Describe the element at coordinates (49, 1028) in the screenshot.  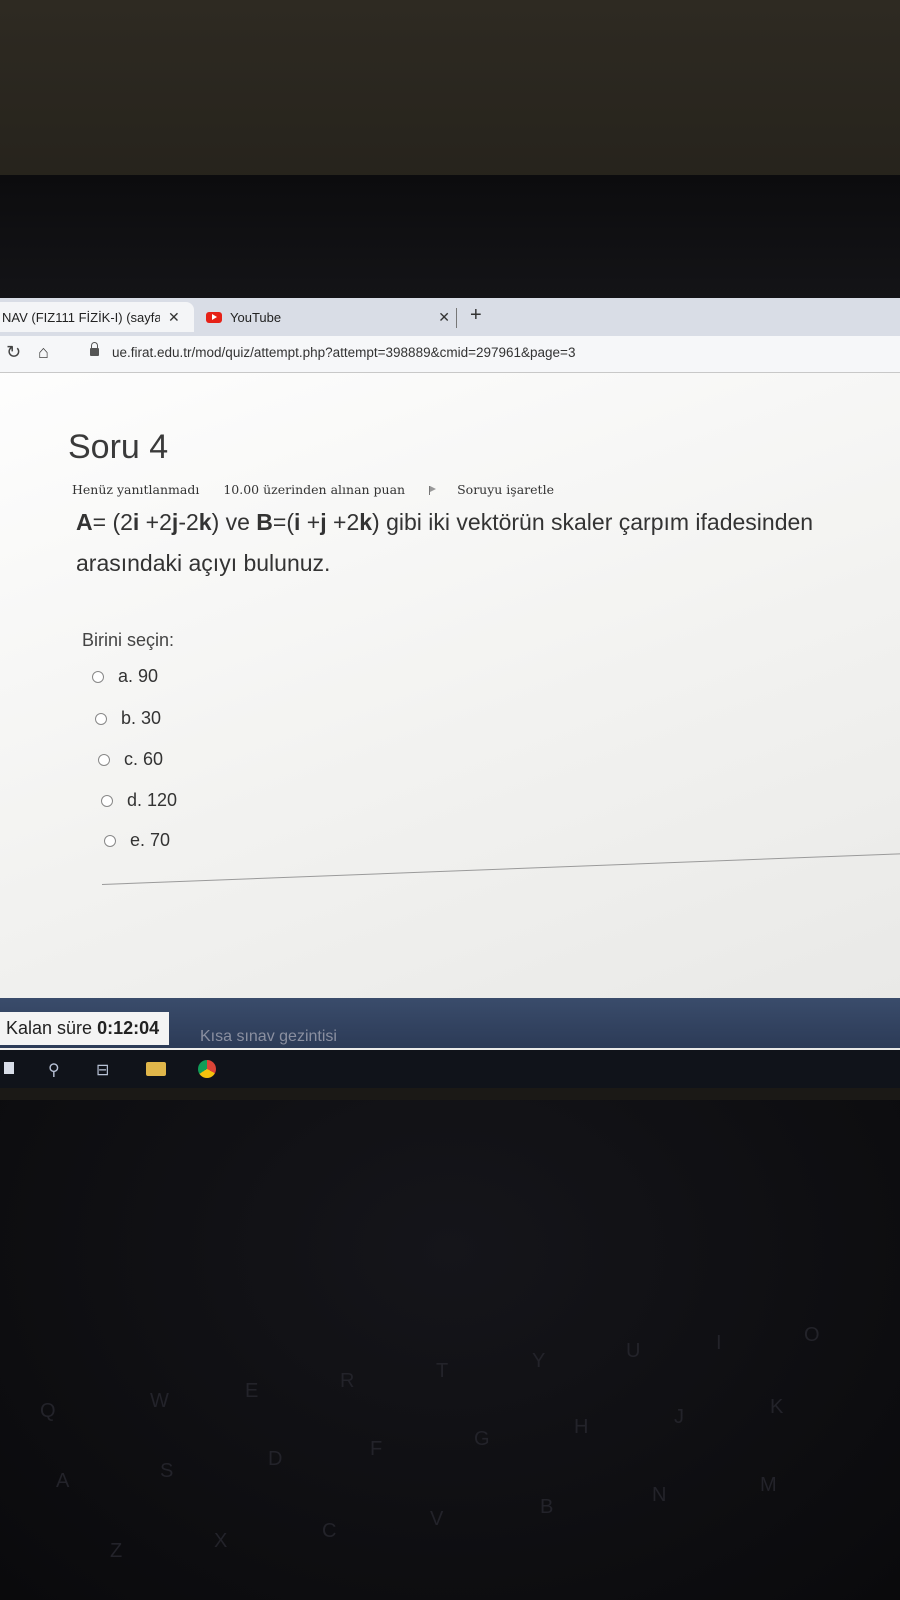
I see `timer-label: Kalan süre` at that location.